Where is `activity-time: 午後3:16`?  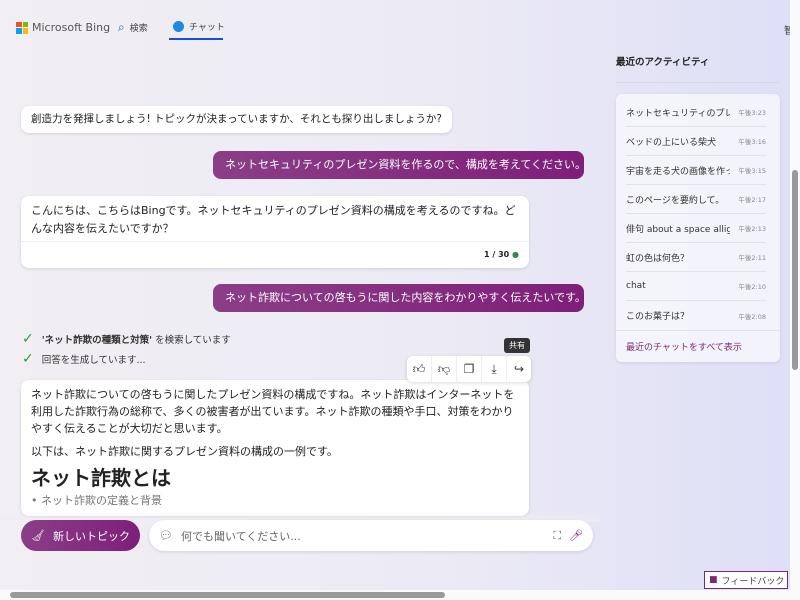 activity-time: 午後3:16 is located at coordinates (752, 142).